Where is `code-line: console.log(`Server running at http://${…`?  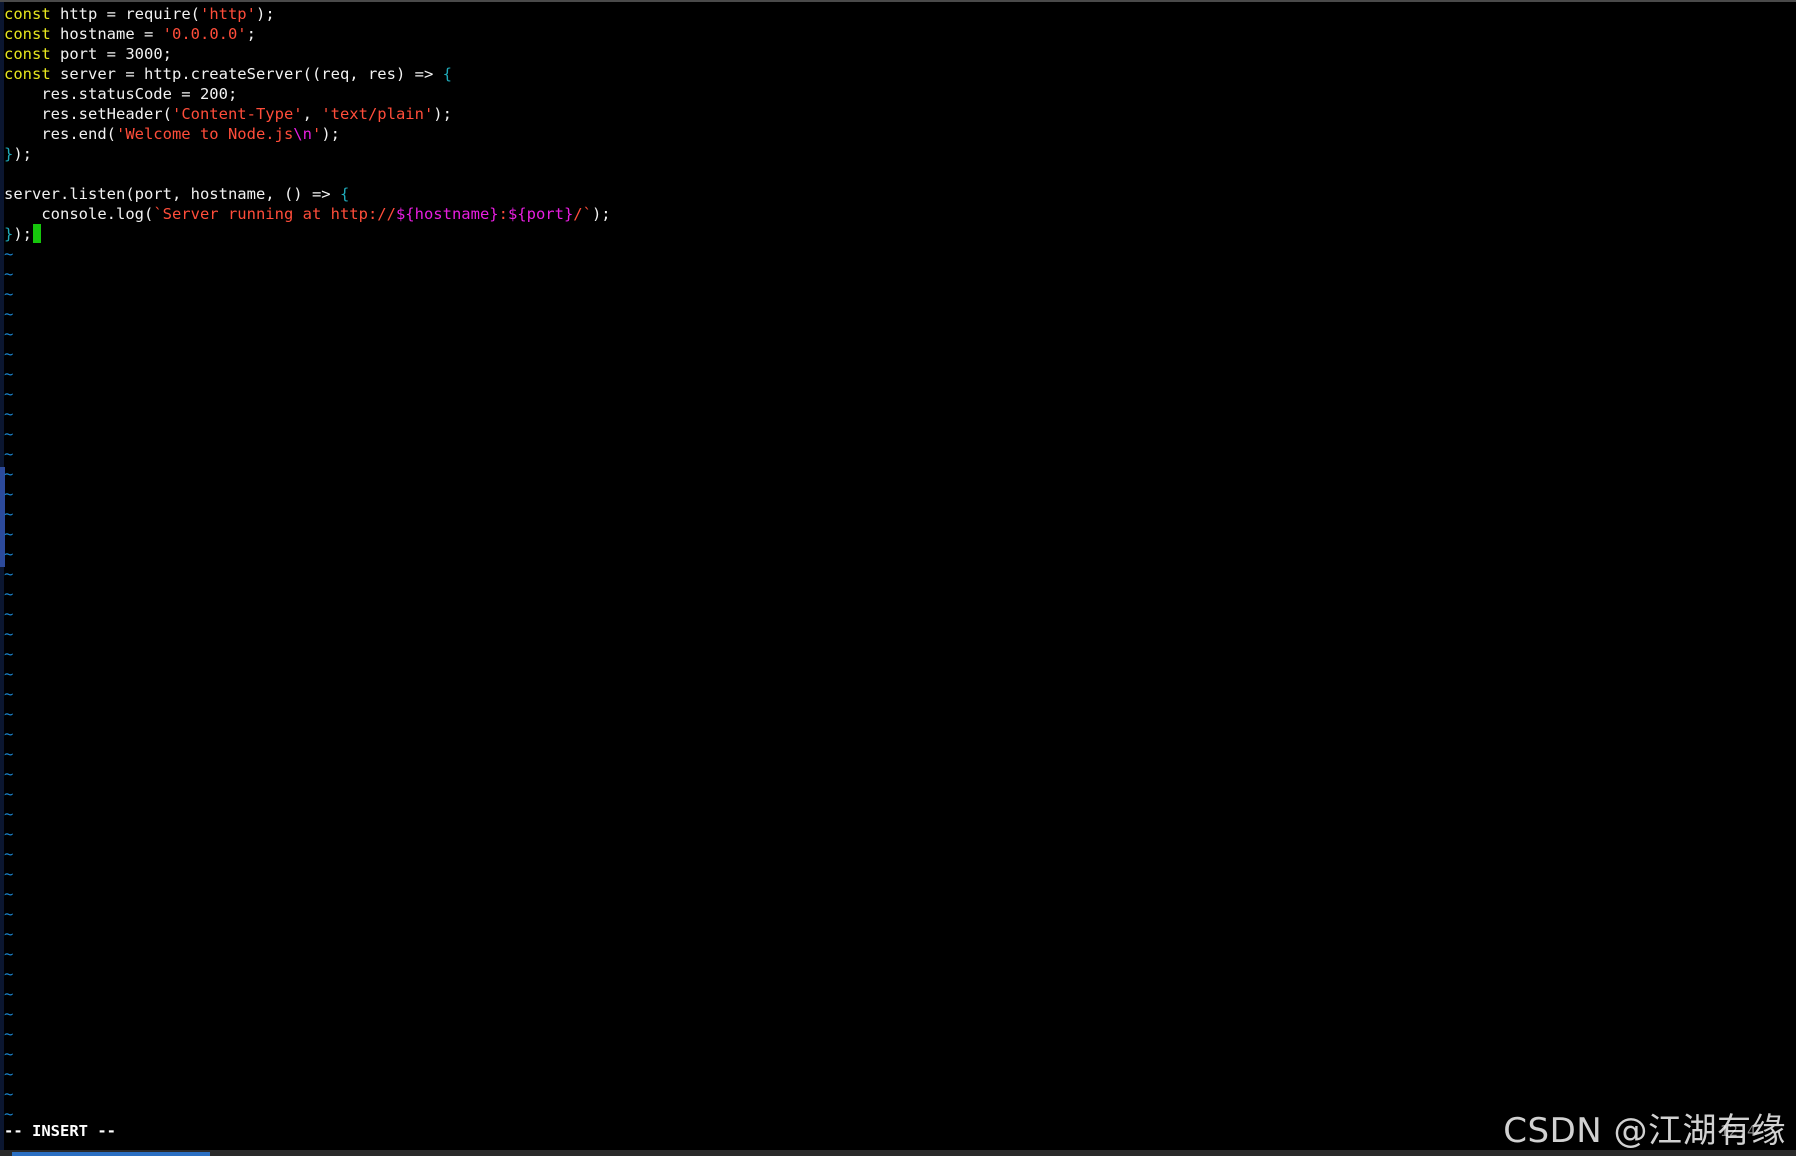
code-line: console.log(`Server running at http://${… is located at coordinates (307, 214).